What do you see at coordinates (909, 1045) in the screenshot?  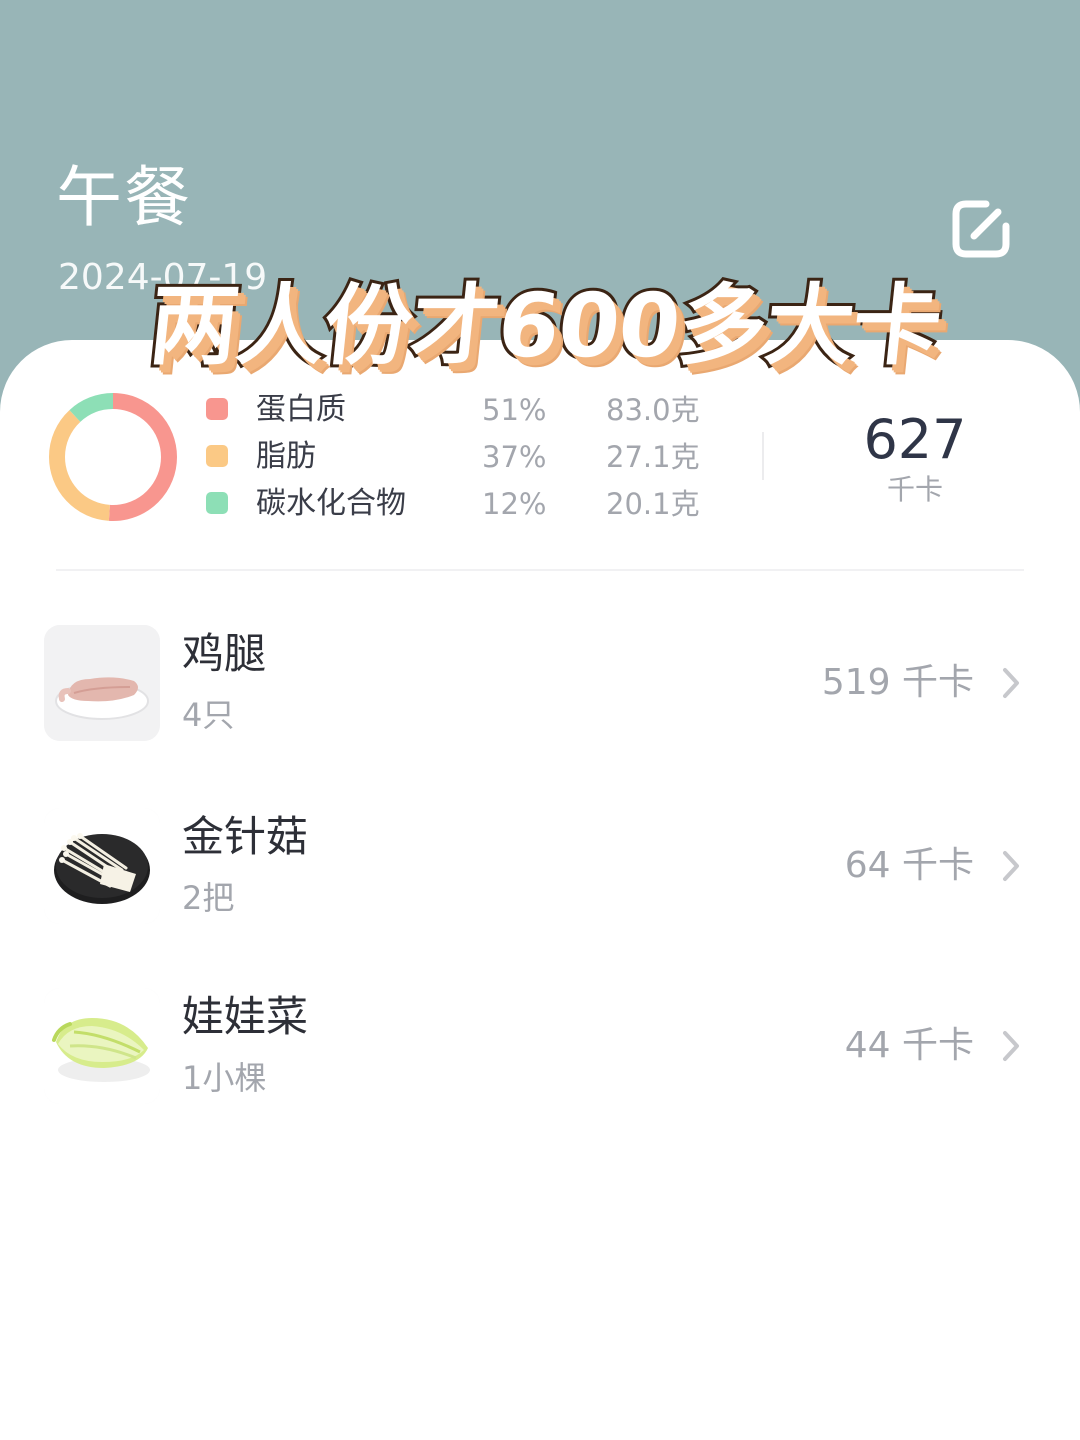 I see `food-calories: 44 千卡` at bounding box center [909, 1045].